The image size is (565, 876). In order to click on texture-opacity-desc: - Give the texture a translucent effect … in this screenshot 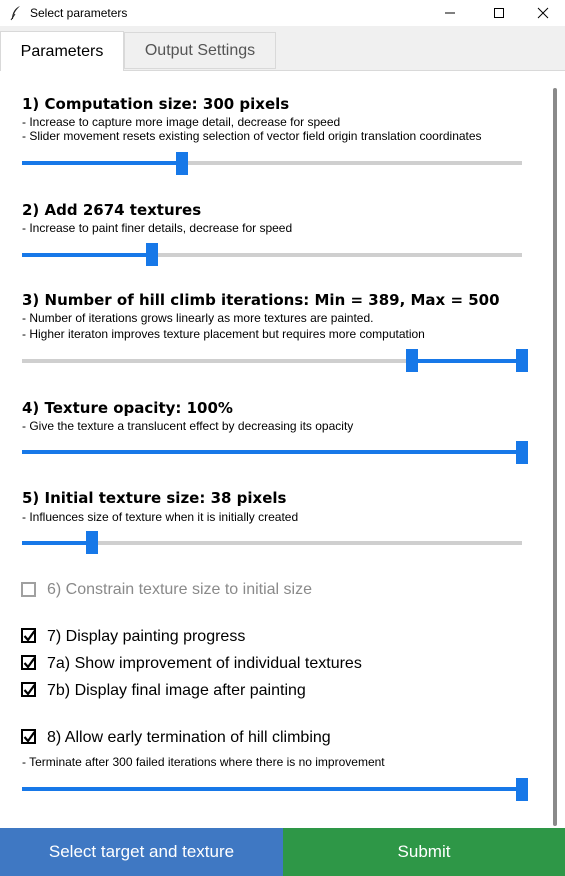, I will do `click(188, 426)`.